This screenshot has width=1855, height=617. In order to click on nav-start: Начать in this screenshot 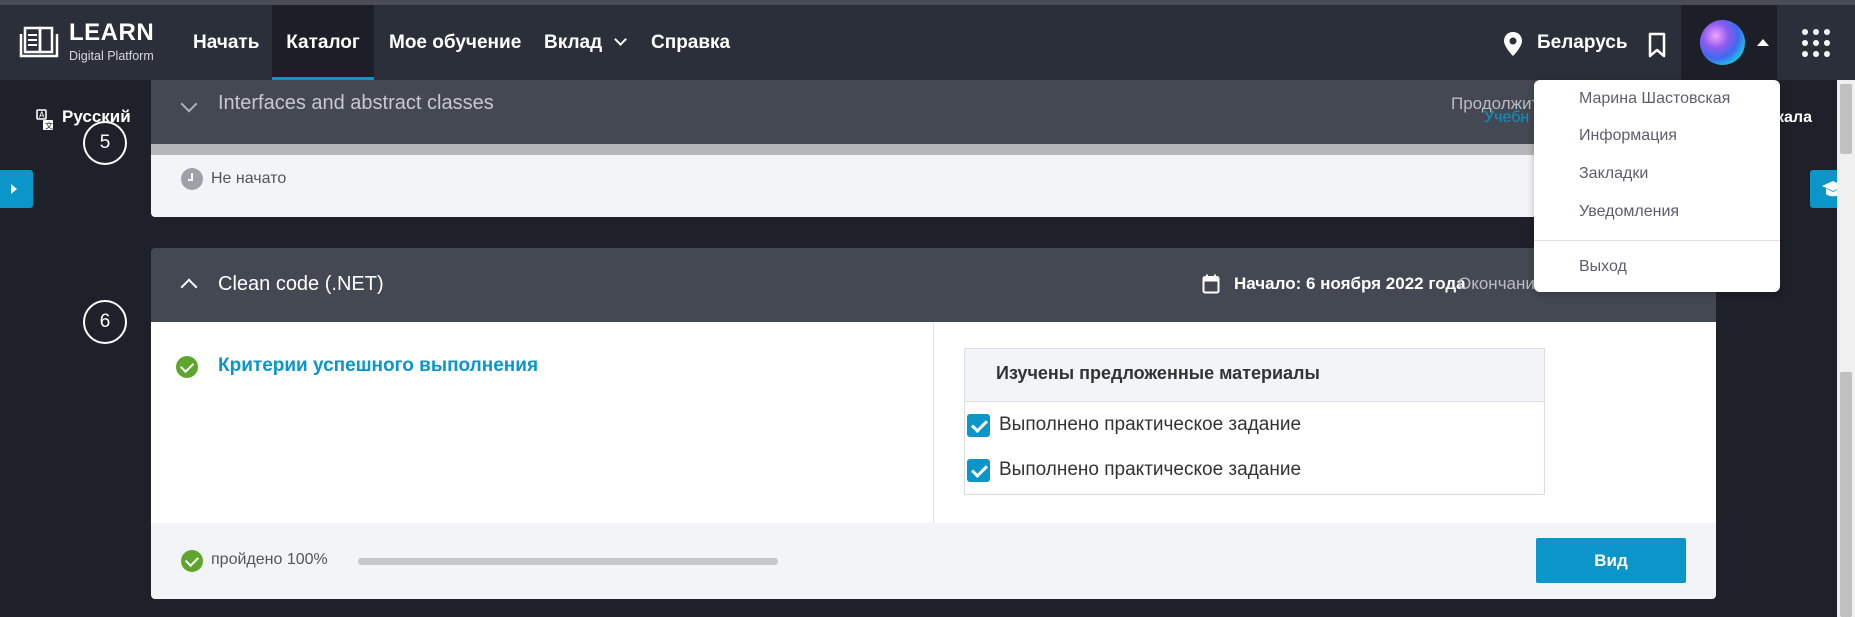, I will do `click(226, 42)`.